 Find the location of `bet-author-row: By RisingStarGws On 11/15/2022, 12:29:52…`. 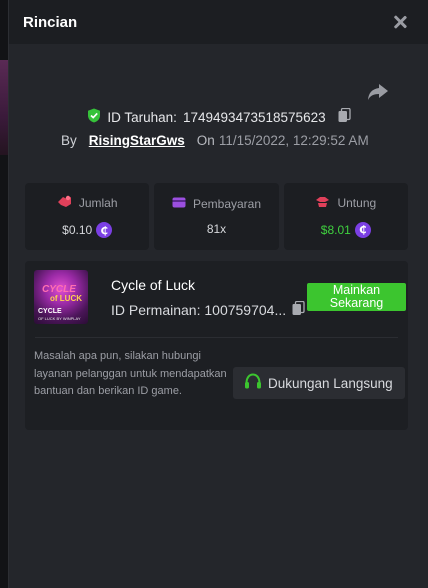

bet-author-row: By RisingStarGws On 11/15/2022, 12:29:52… is located at coordinates (215, 140).